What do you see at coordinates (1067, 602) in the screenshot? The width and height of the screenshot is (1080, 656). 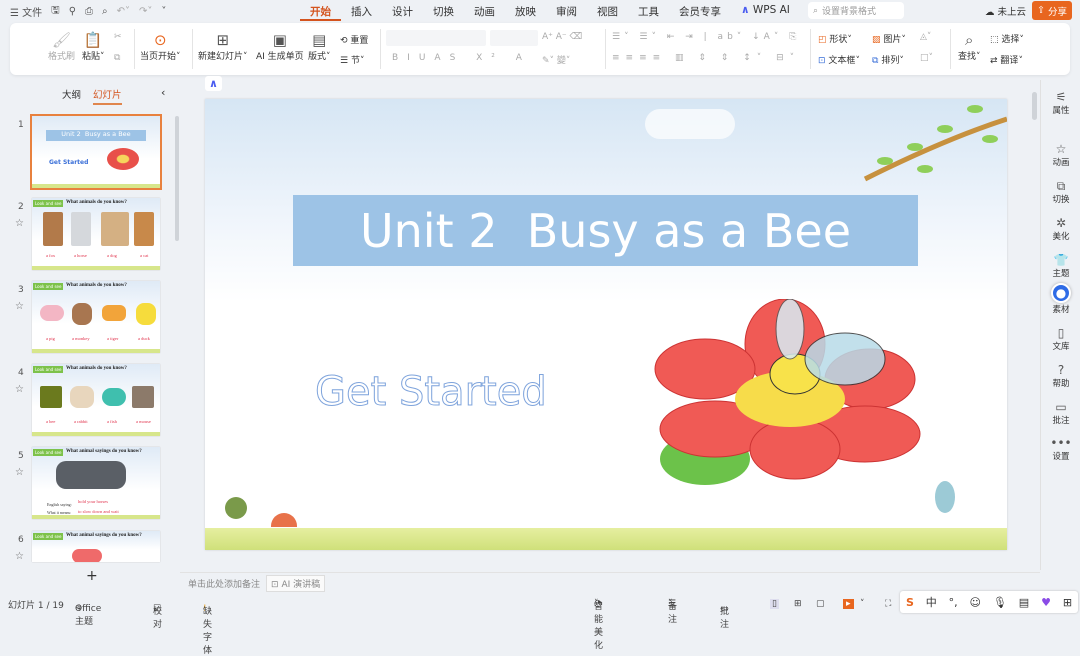 I see `grid-menu-icon: ⊞` at bounding box center [1067, 602].